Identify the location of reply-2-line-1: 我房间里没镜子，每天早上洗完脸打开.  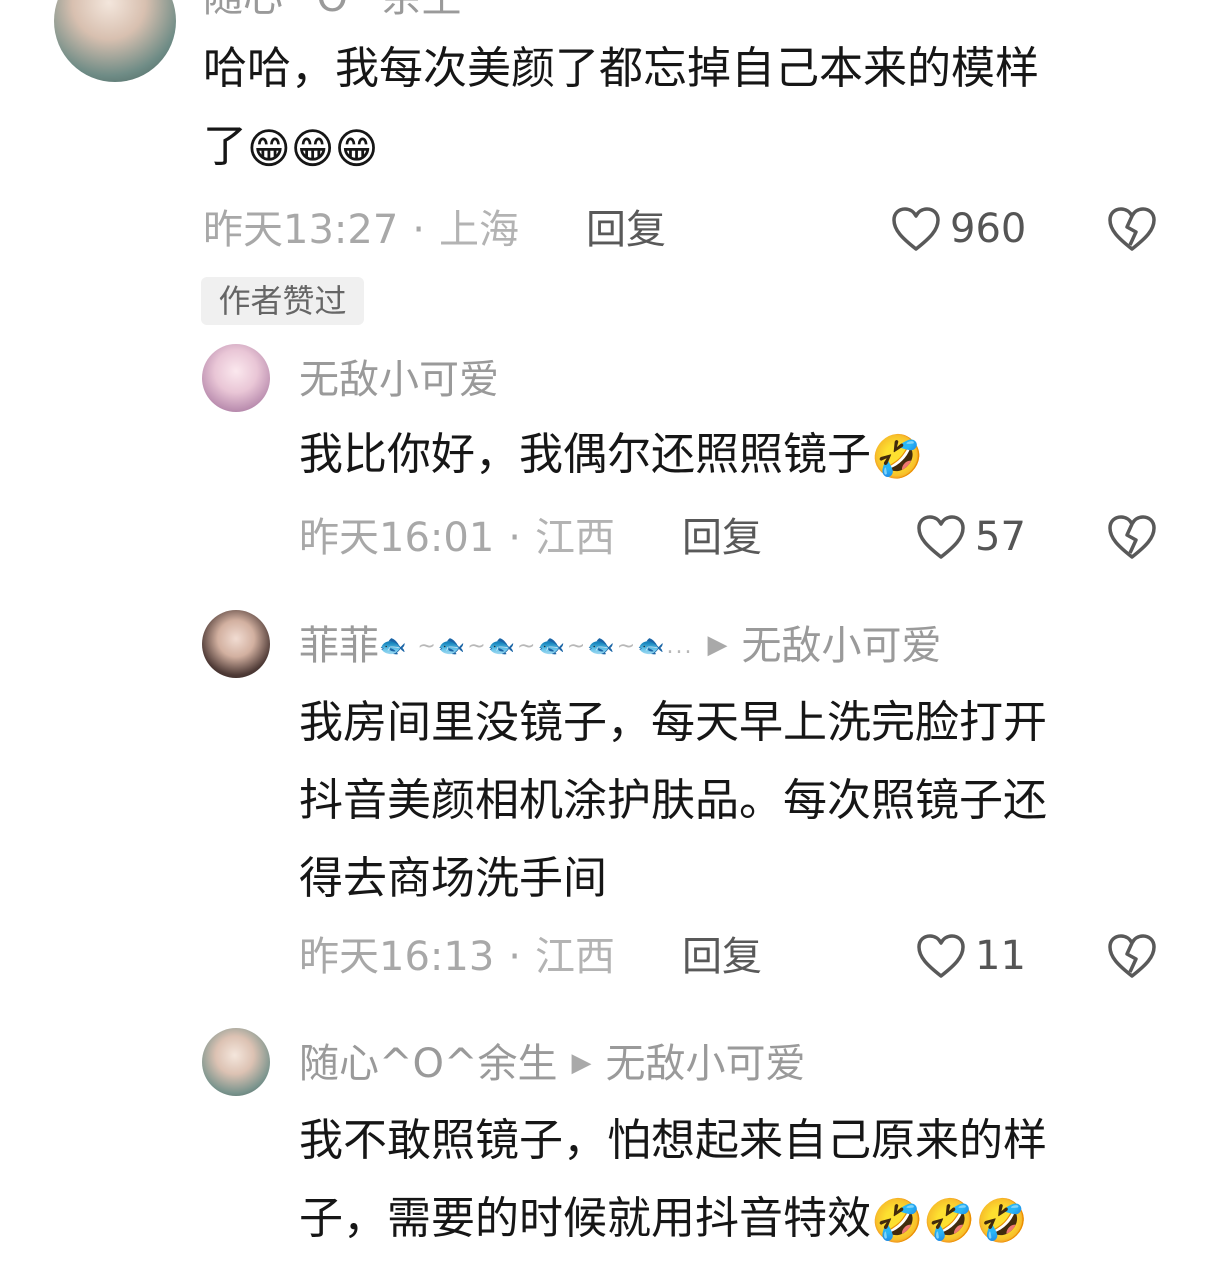
(673, 722).